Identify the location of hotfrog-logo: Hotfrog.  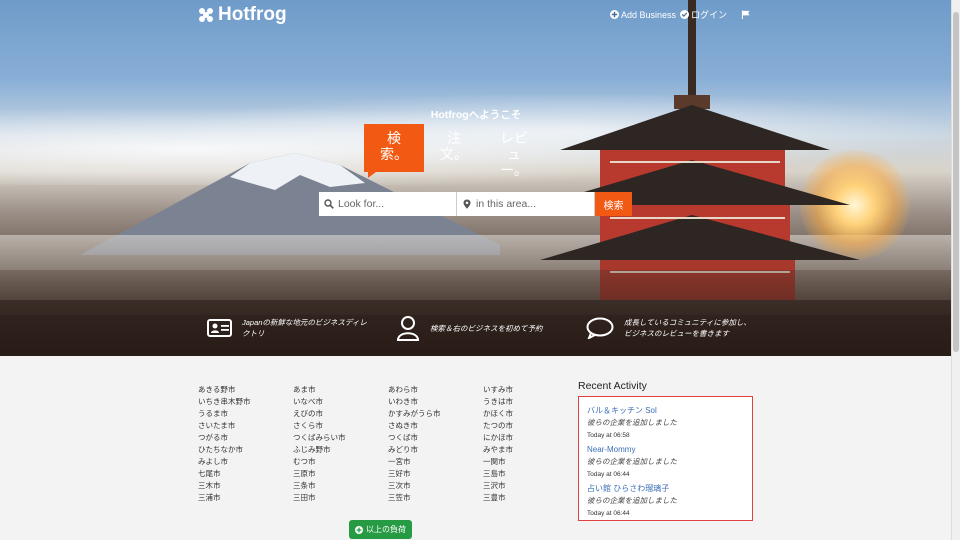
(242, 15).